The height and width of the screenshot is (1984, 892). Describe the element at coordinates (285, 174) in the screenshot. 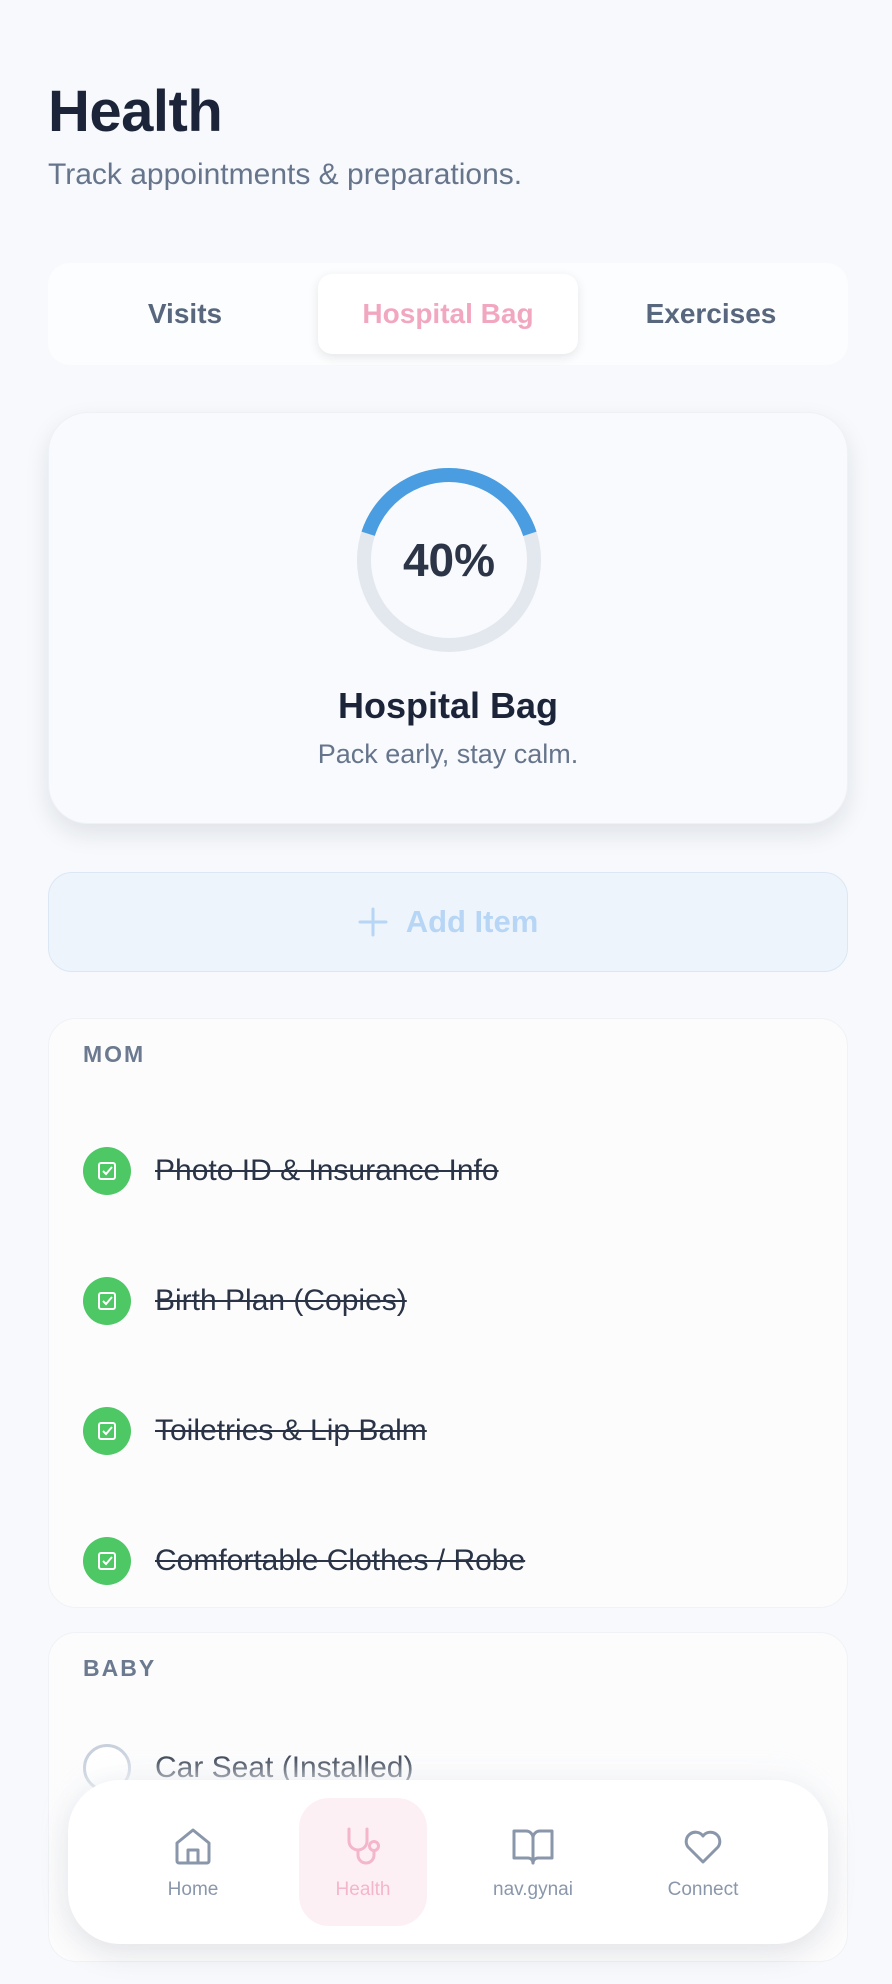

I see `page-subtitle: Track appointments & preparations.` at that location.